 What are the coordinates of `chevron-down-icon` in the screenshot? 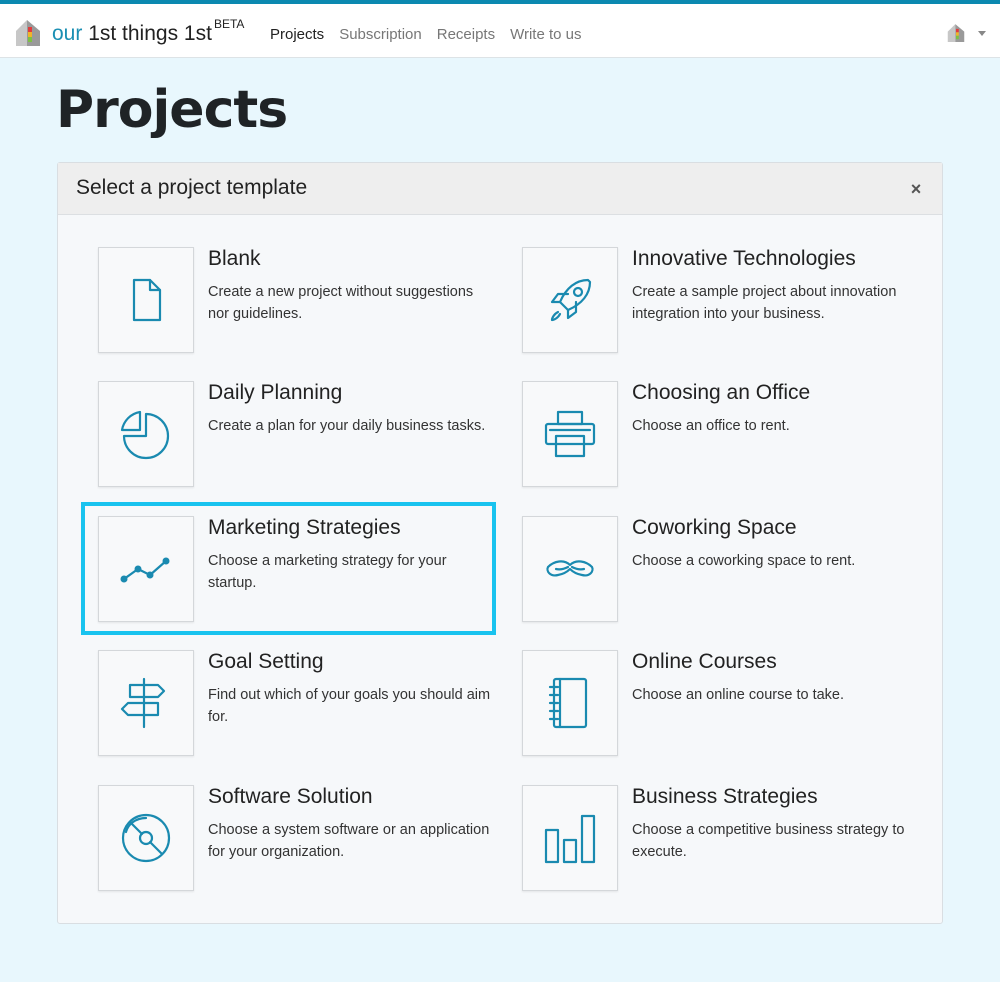 It's located at (982, 33).